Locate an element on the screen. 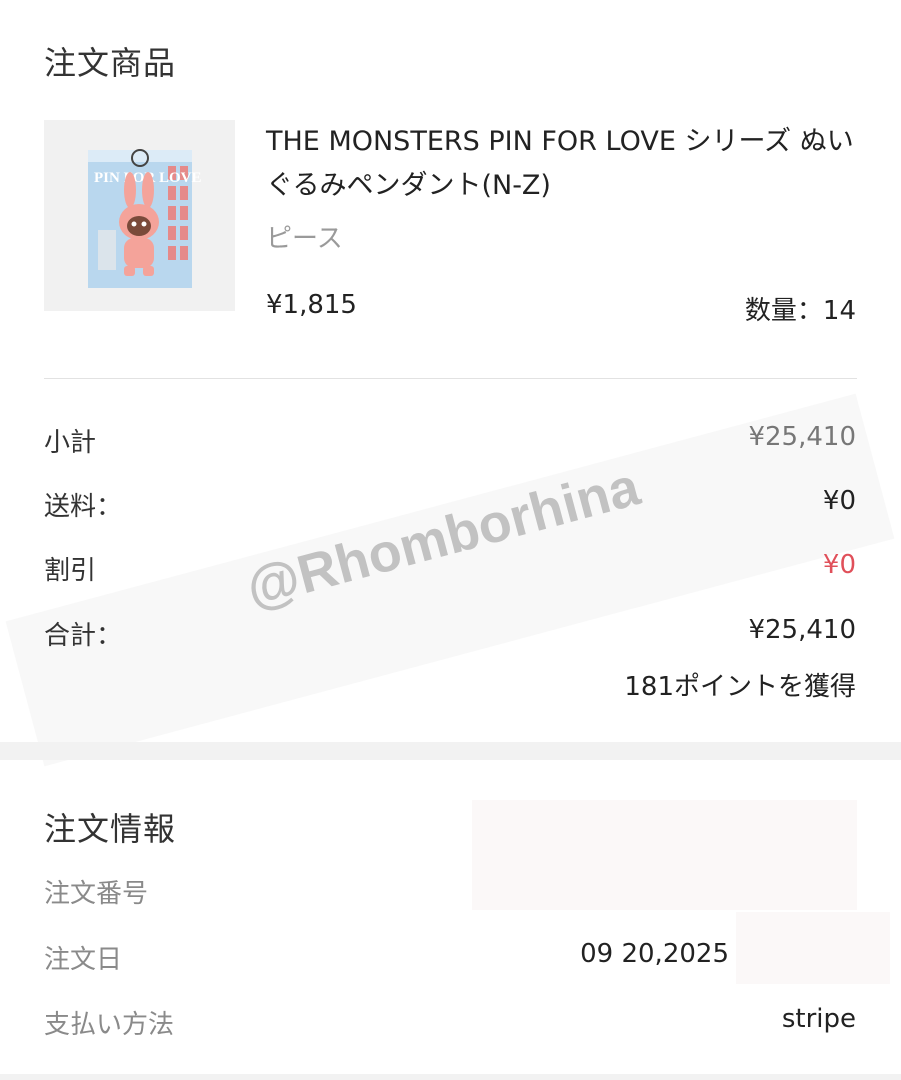  total-label: 合計： is located at coordinates (83, 636).